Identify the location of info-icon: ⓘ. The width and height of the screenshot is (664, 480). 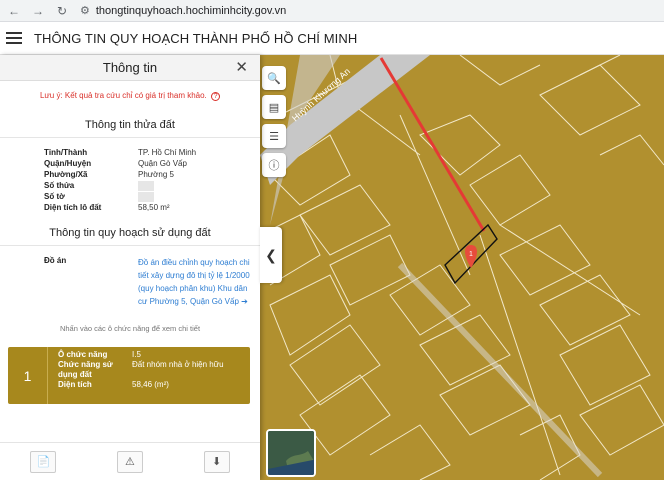
(274, 165).